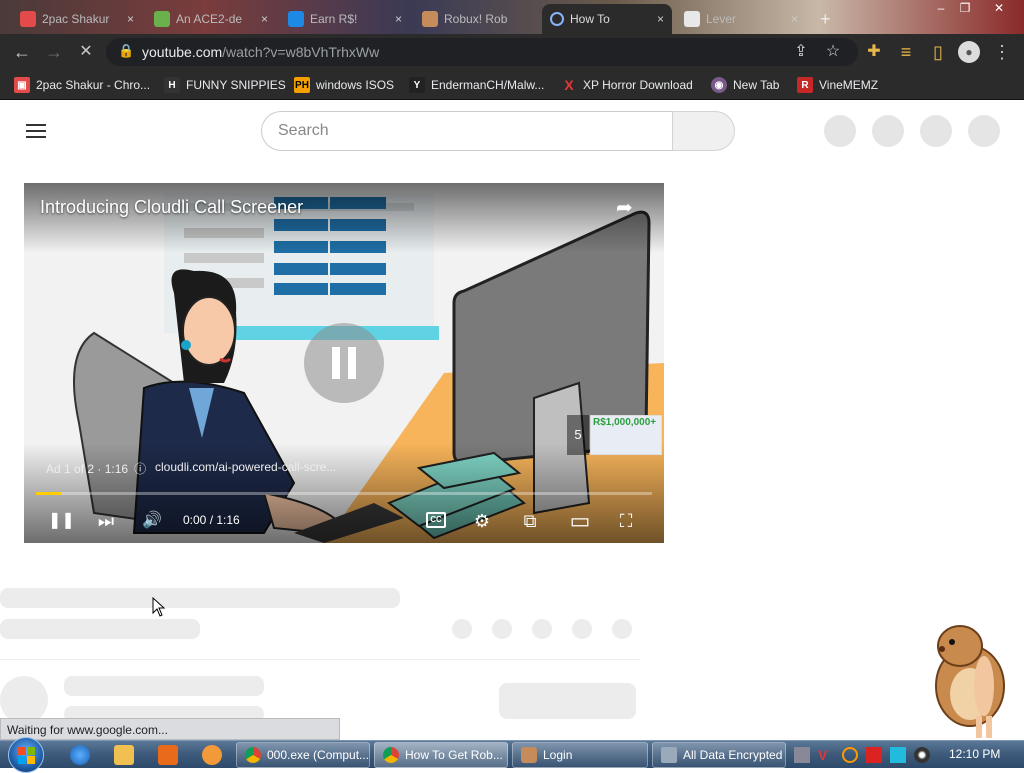 The height and width of the screenshot is (773, 1024). Describe the element at coordinates (61, 521) in the screenshot. I see `pause-button: ❚❚` at that location.